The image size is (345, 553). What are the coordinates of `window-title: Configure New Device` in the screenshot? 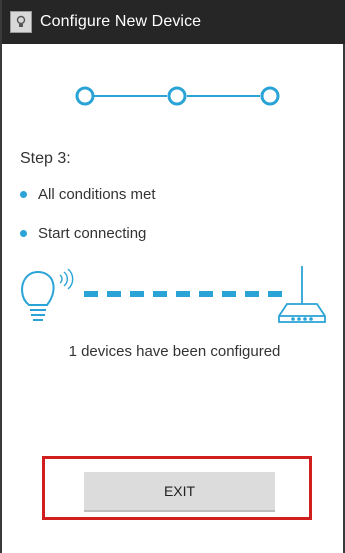 It's located at (121, 21).